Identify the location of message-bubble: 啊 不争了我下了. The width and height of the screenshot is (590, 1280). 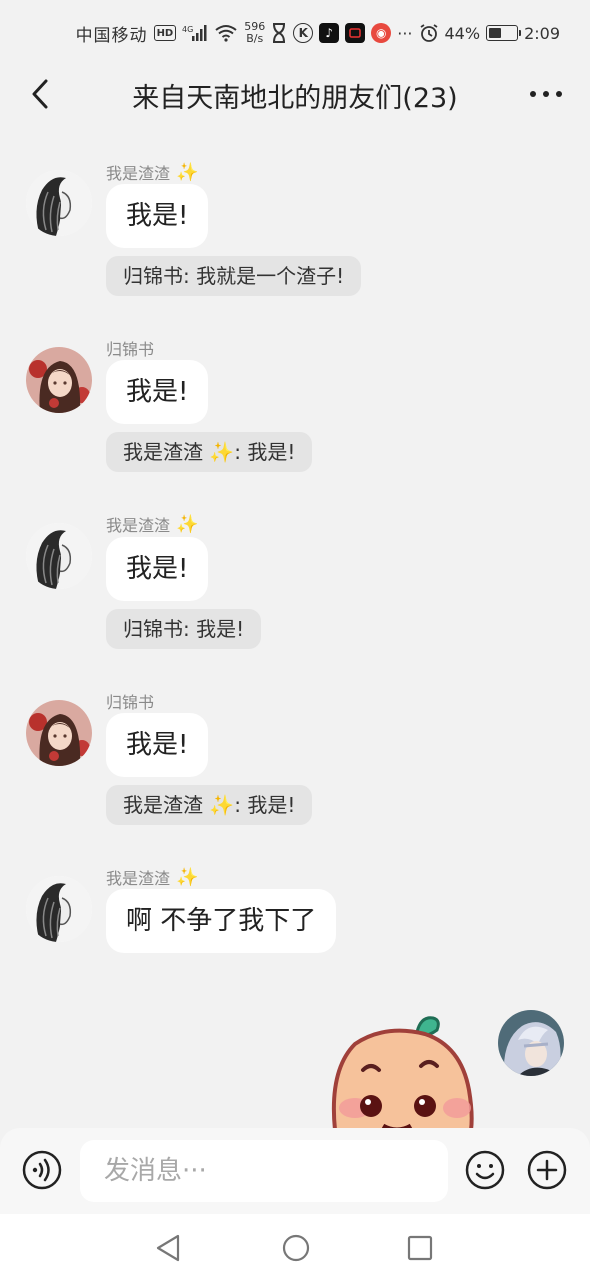
(221, 921).